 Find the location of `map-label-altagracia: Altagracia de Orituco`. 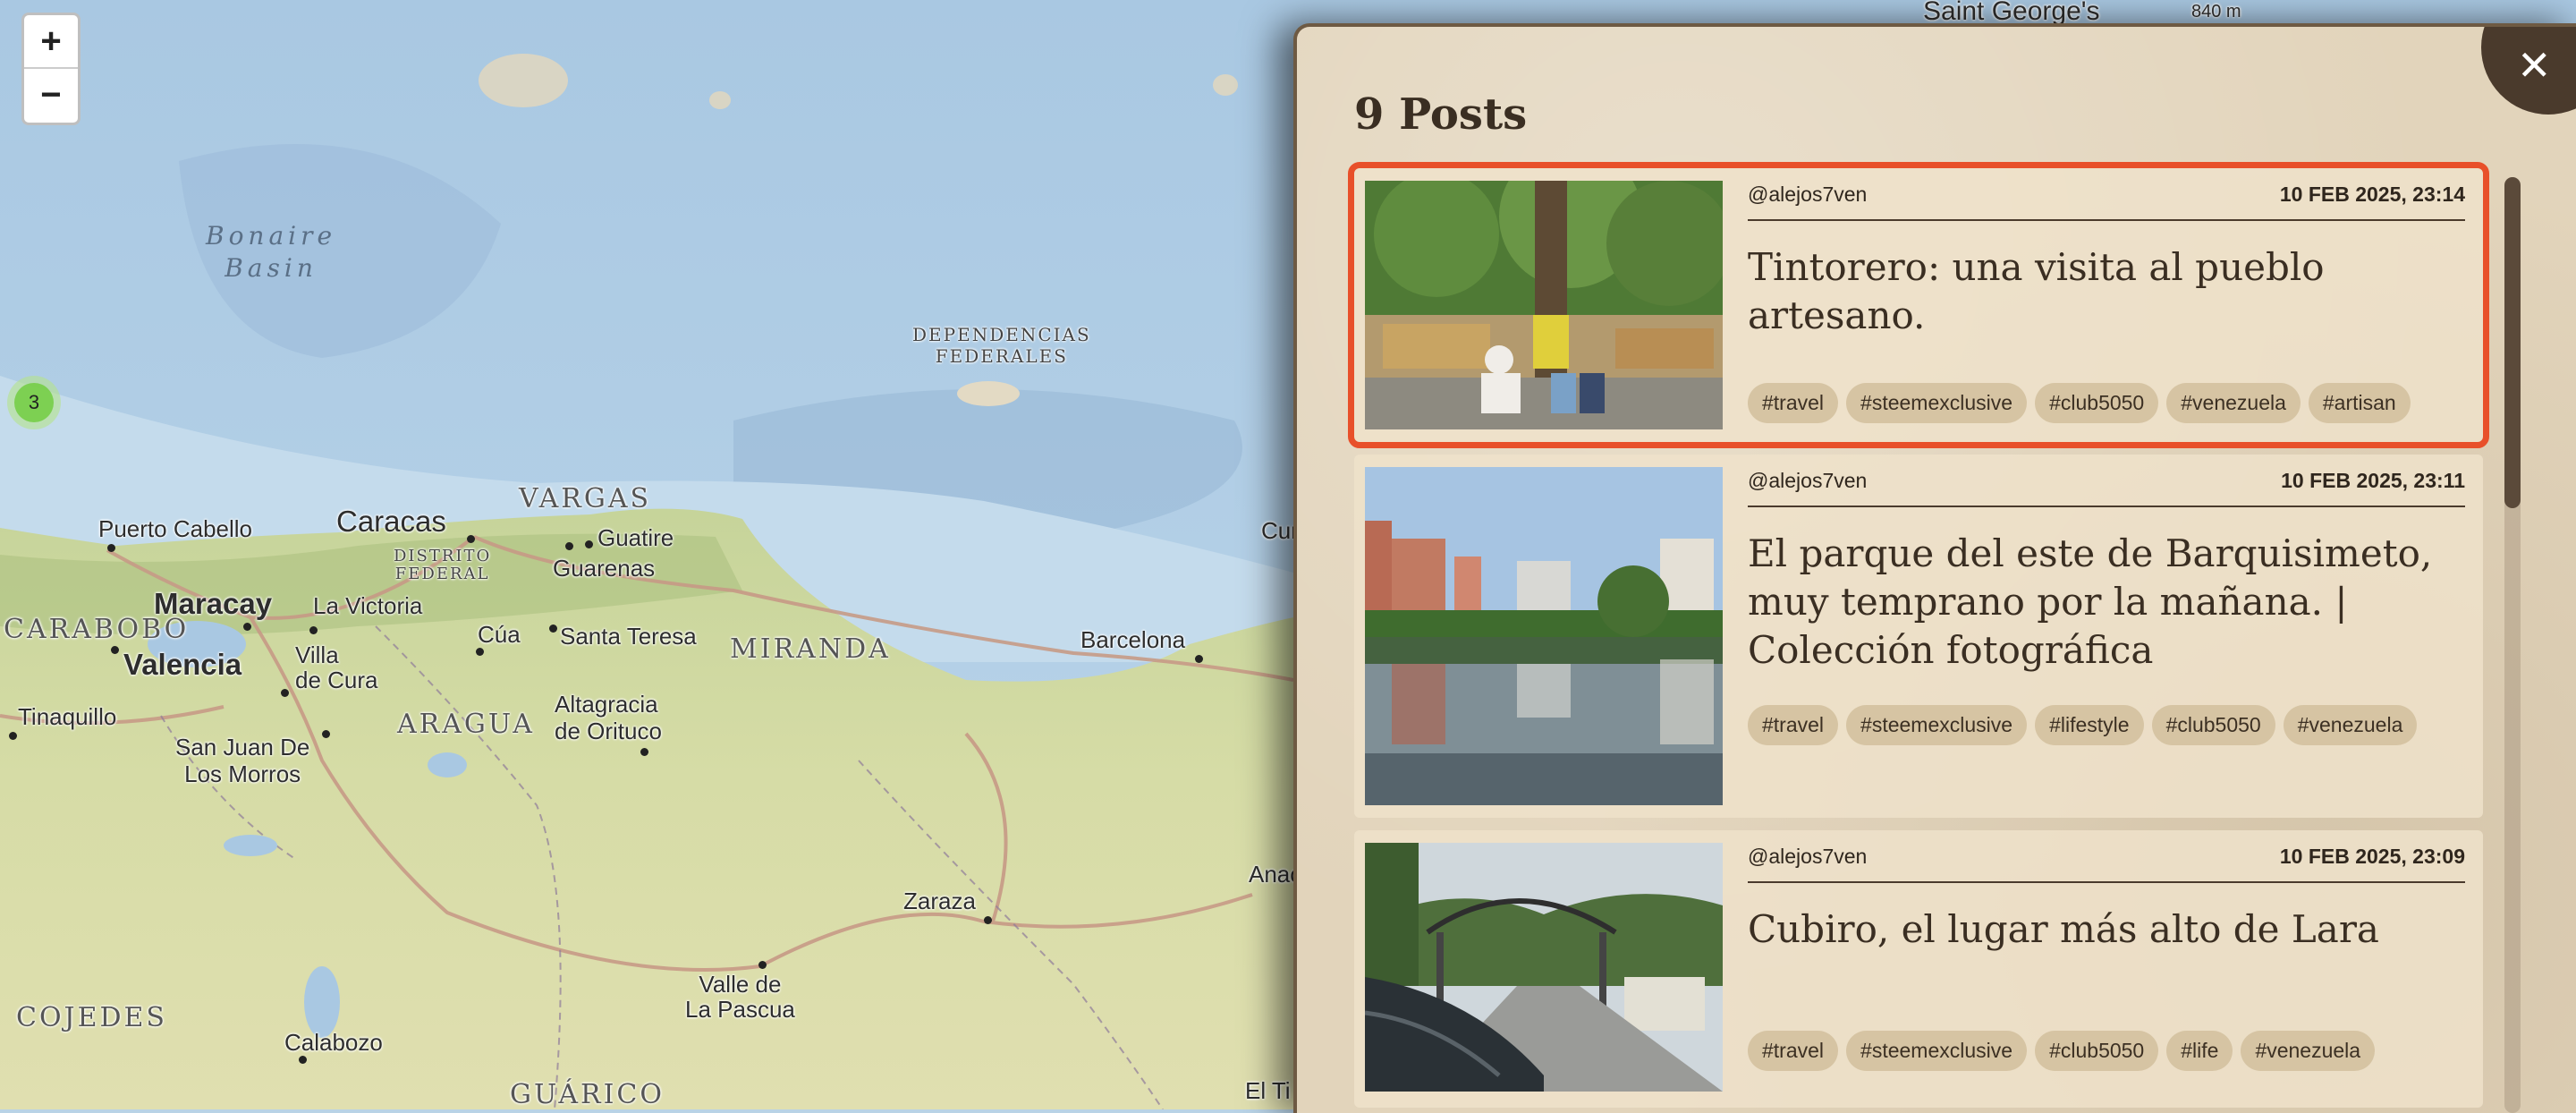

map-label-altagracia: Altagracia de Orituco is located at coordinates (608, 717).